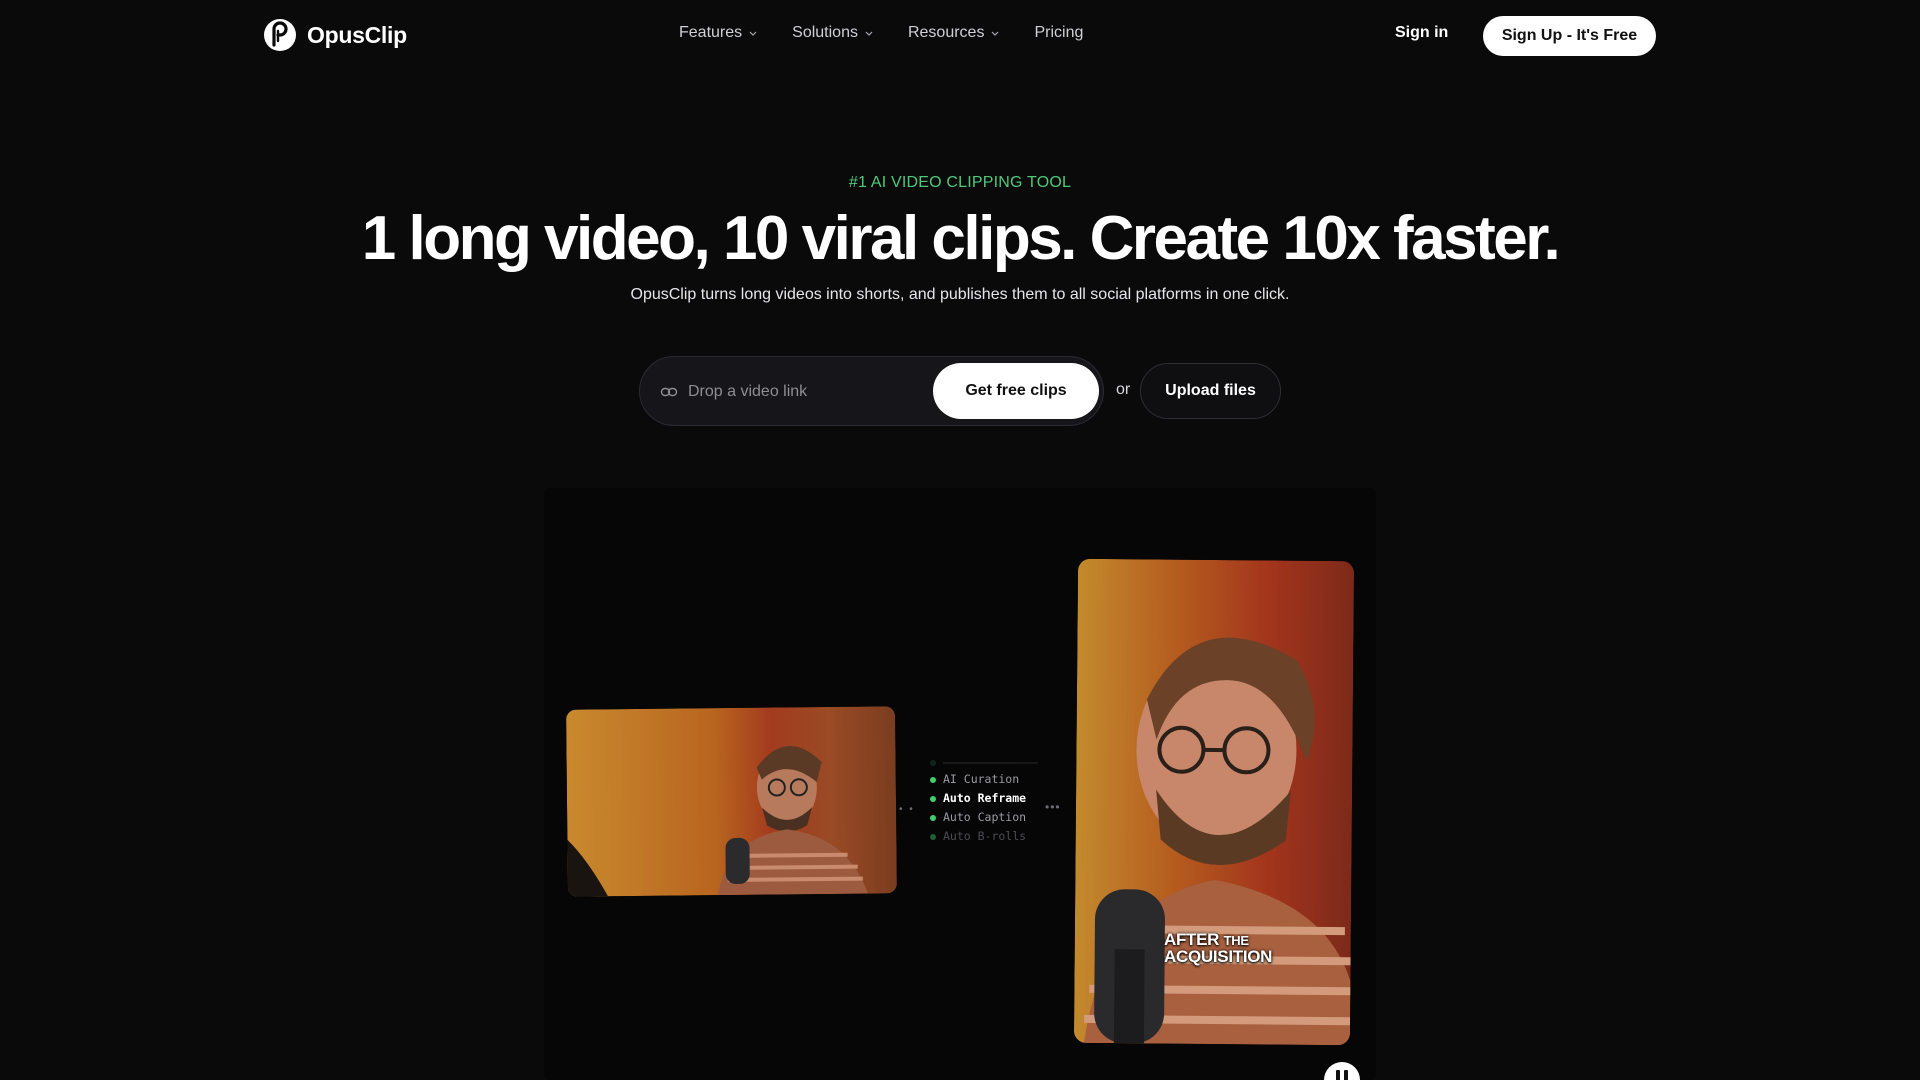  What do you see at coordinates (803, 392) in the screenshot?
I see `video-link-input` at bounding box center [803, 392].